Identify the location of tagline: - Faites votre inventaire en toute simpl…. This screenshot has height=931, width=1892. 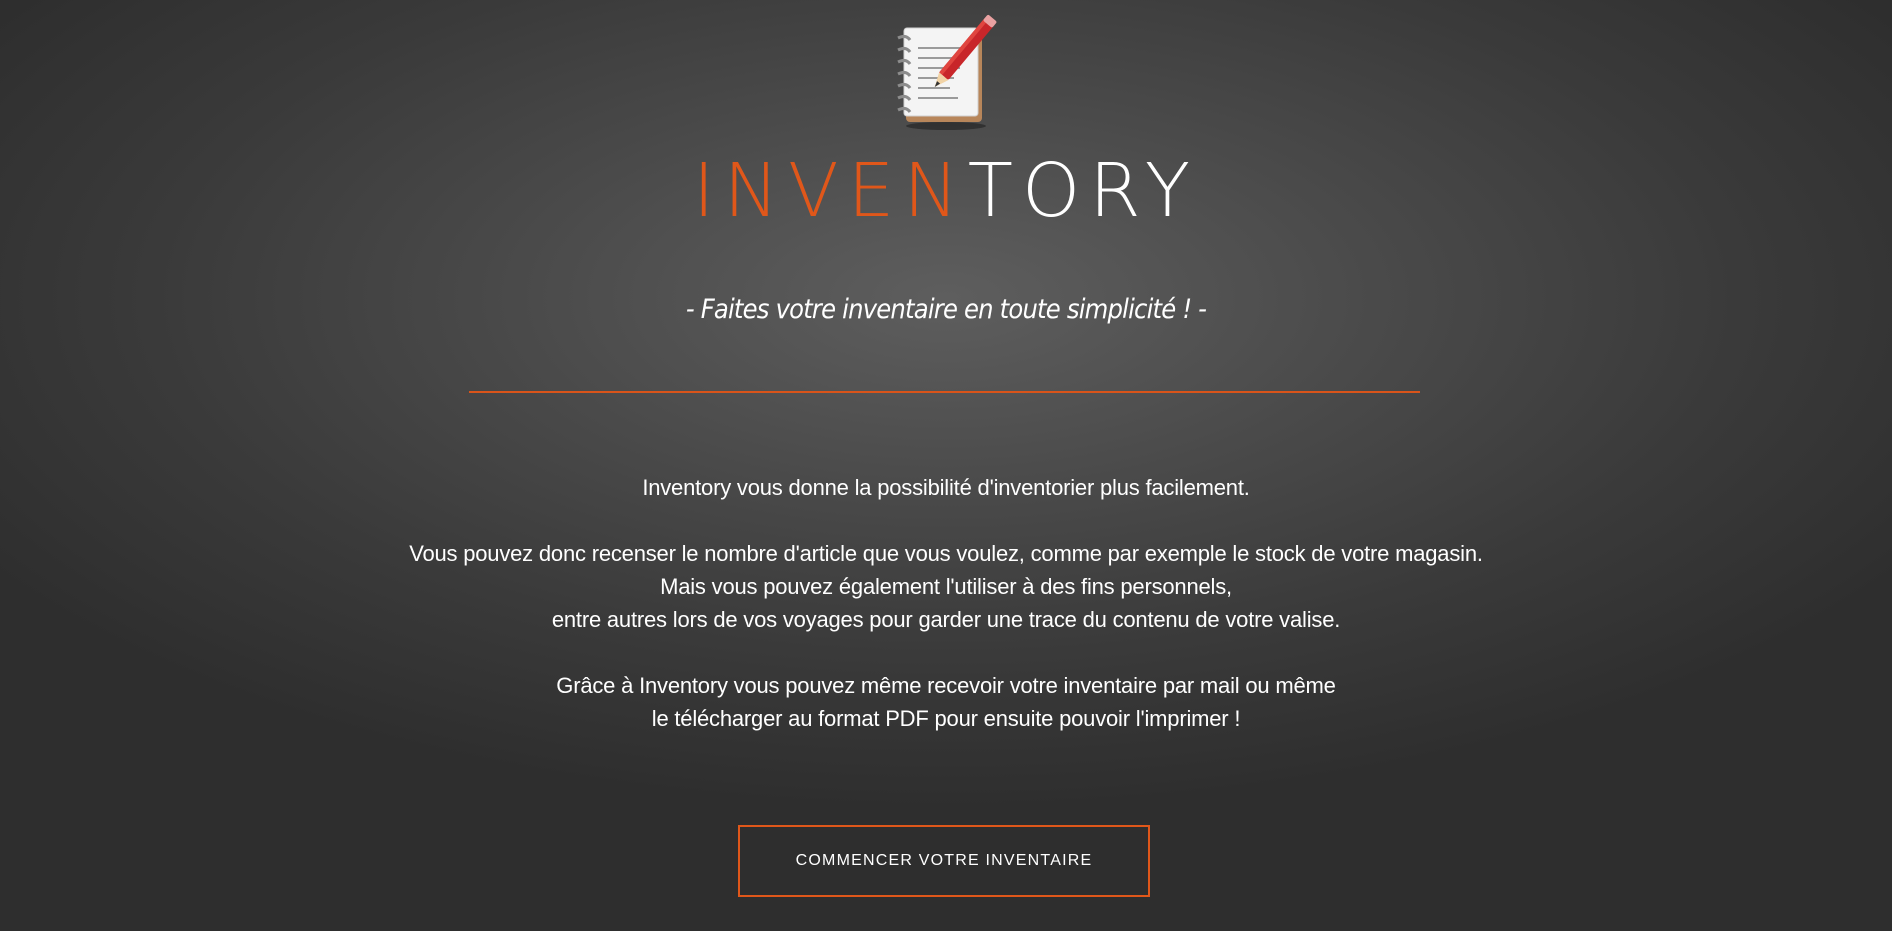
(946, 309).